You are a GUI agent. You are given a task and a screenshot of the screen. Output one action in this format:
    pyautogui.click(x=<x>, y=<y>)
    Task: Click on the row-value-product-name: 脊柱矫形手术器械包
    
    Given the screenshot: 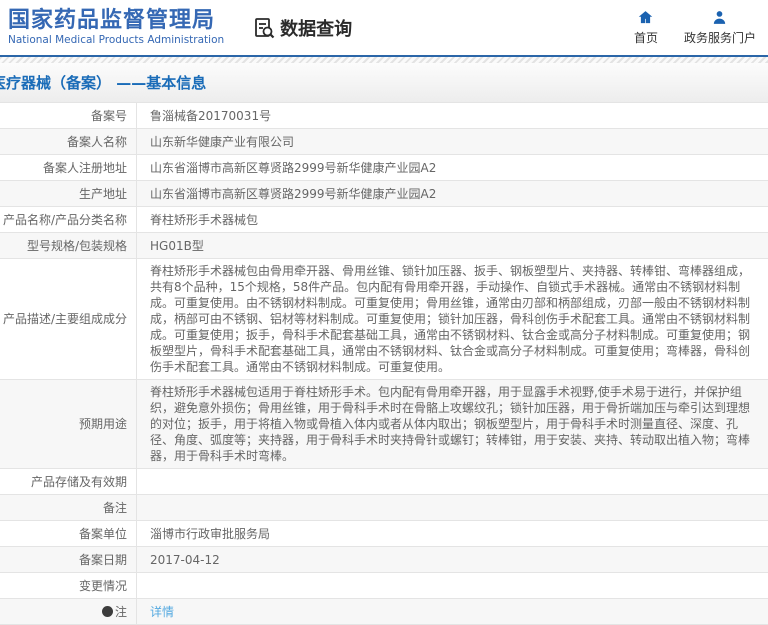 What is the action you would take?
    pyautogui.click(x=204, y=219)
    